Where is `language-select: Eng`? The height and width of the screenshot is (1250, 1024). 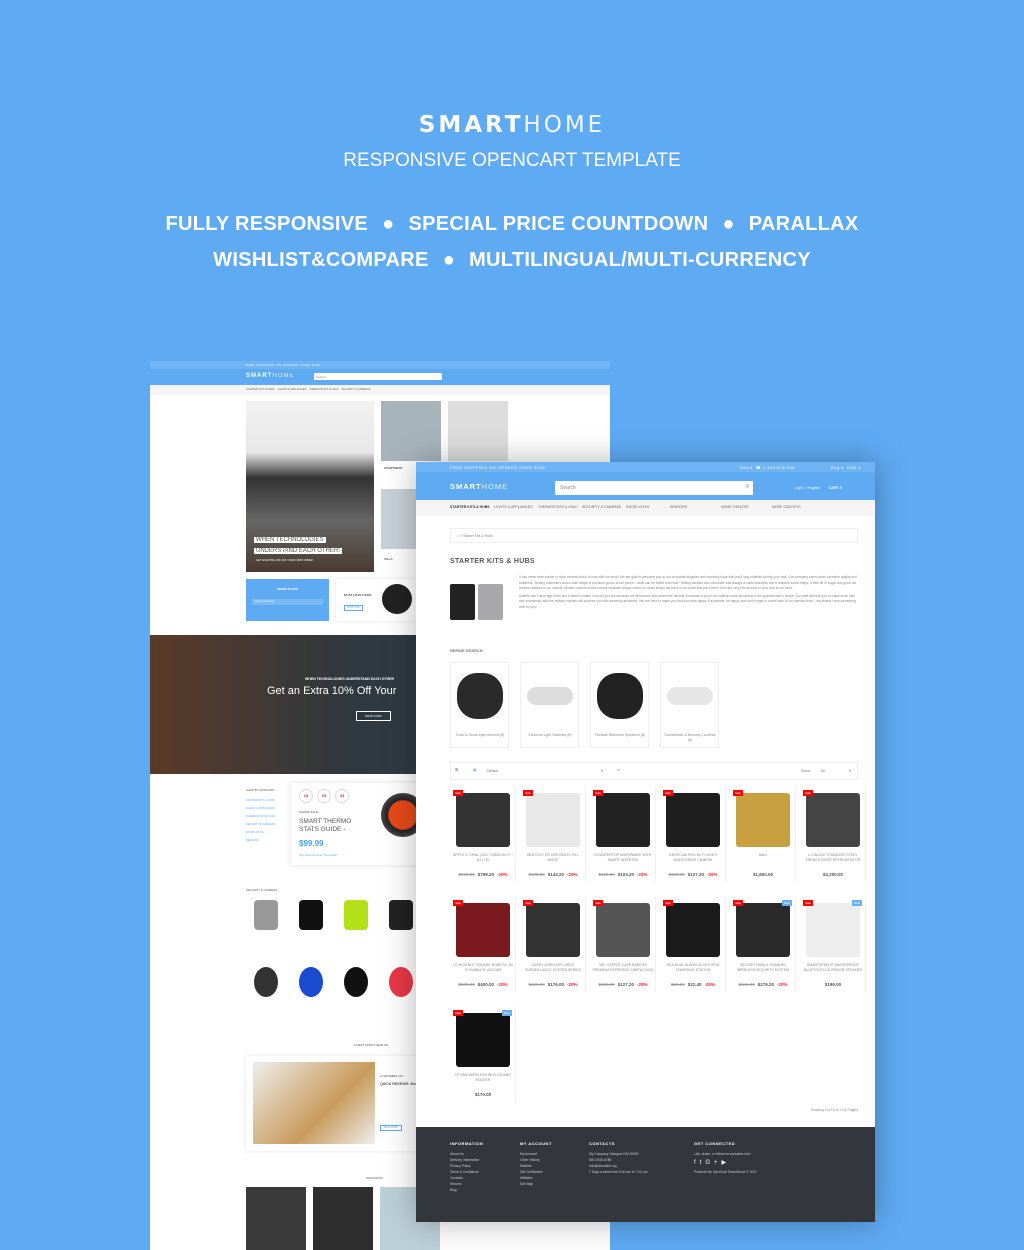 language-select: Eng is located at coordinates (835, 467).